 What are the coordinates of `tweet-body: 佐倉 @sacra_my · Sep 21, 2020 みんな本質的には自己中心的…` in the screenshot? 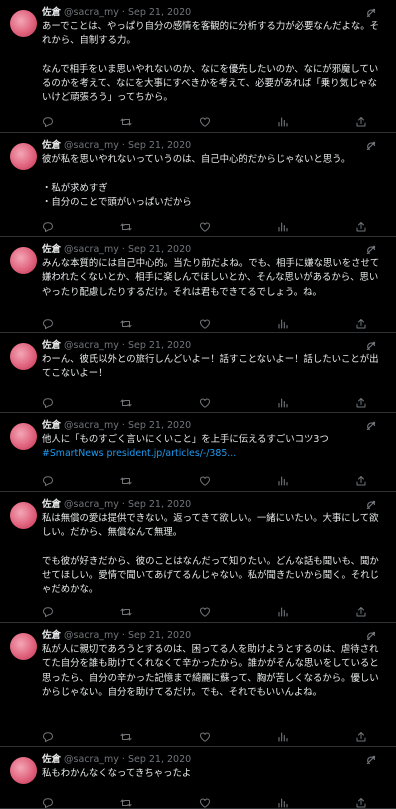 It's located at (214, 285).